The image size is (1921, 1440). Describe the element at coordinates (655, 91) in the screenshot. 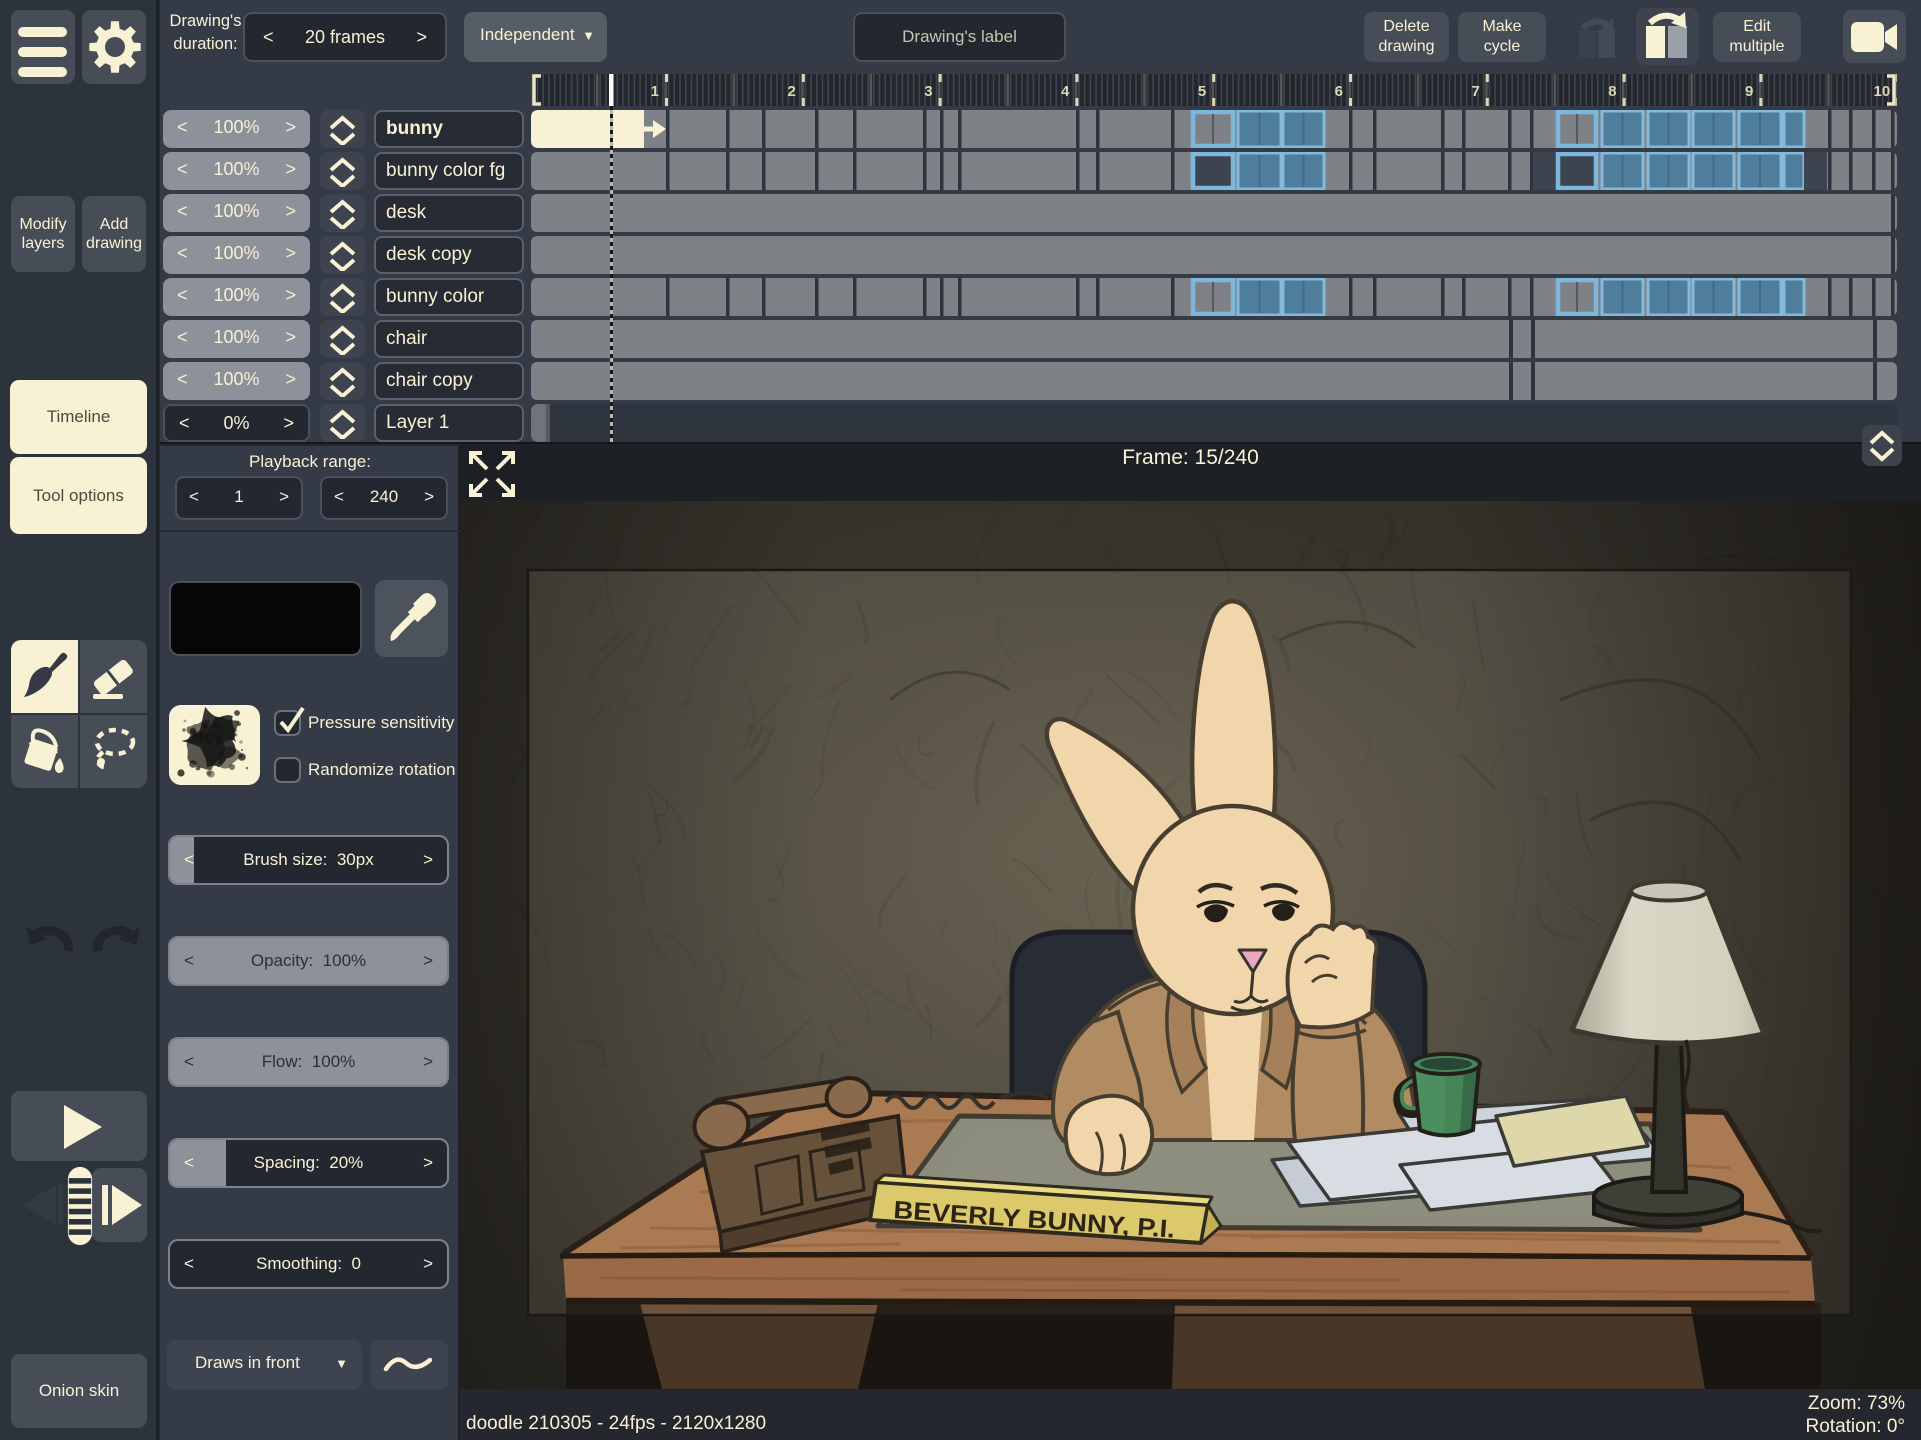

I see `svg-text: 1` at that location.